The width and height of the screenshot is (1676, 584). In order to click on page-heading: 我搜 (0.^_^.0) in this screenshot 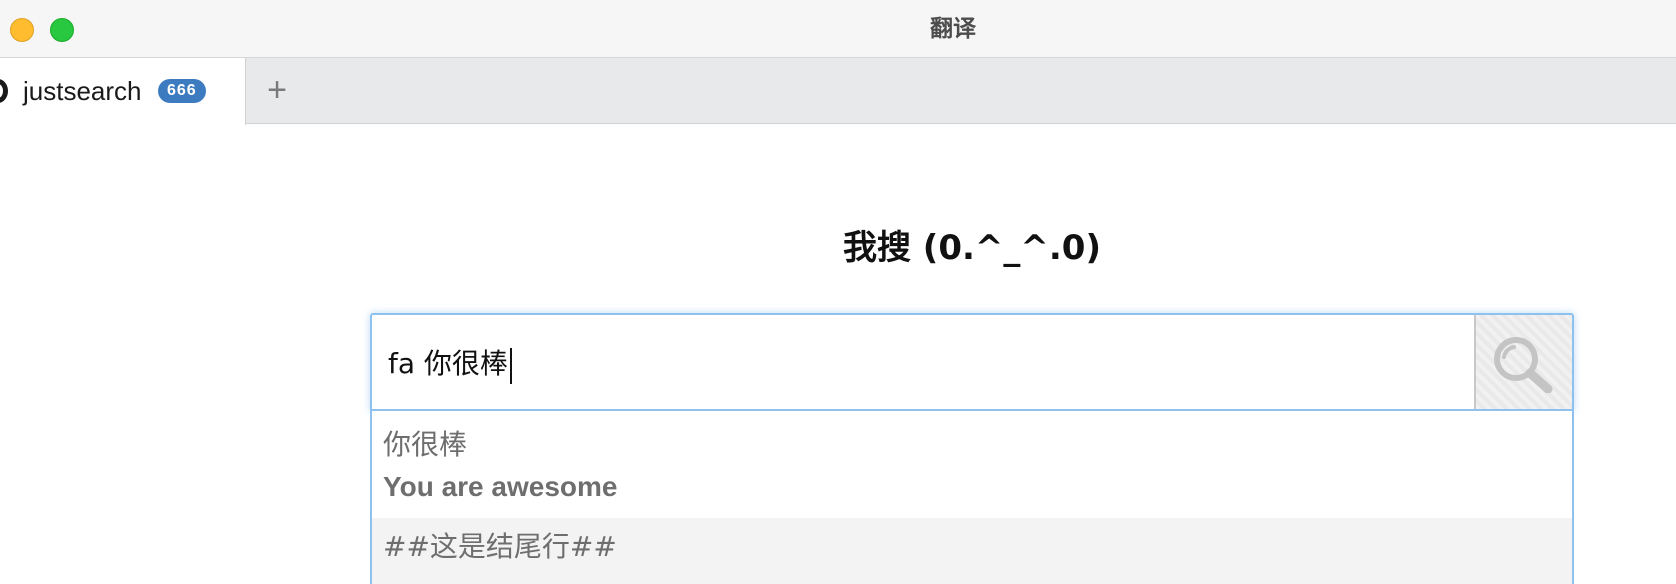, I will do `click(972, 248)`.